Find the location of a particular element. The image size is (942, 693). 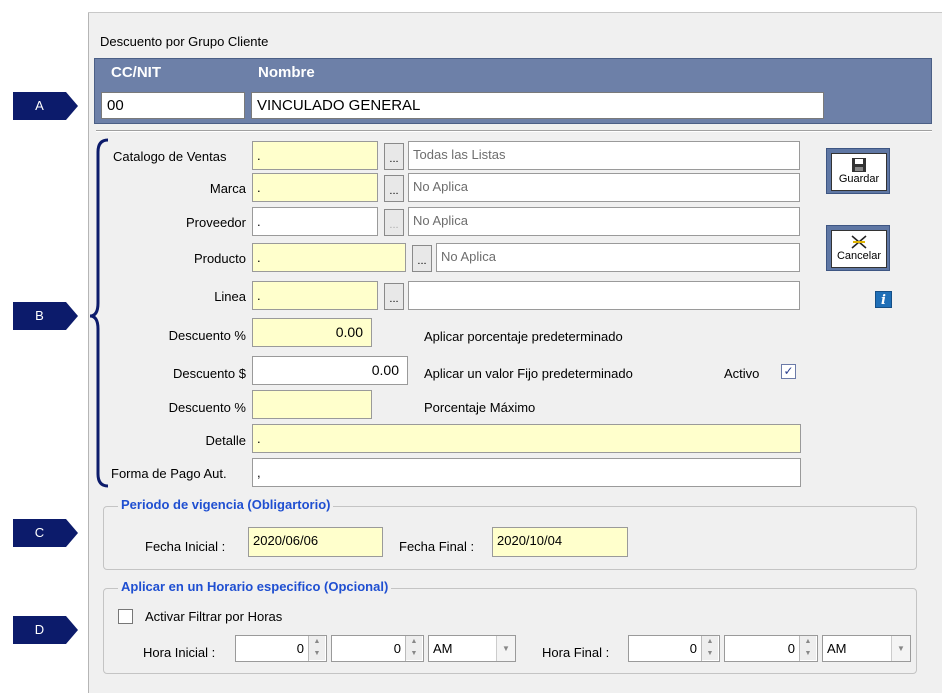

cancel-label: Cancelar is located at coordinates (859, 256).